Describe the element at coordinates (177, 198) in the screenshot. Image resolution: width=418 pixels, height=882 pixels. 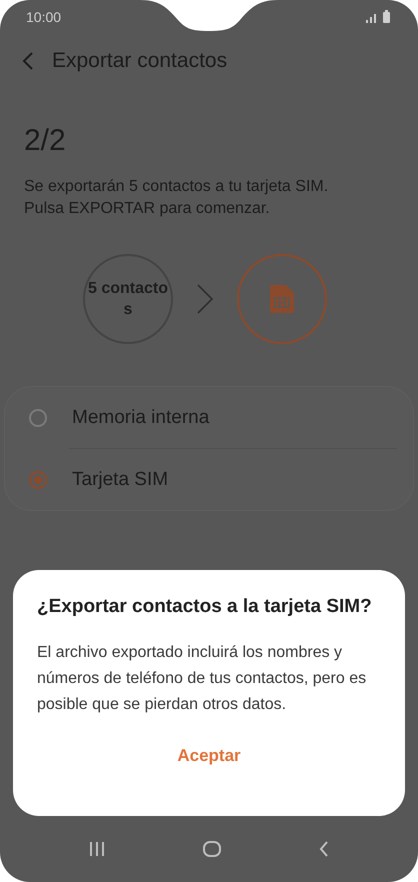
I see `description-text: Se exportarán 5 contactos a tu tarjeta SIM. Pulsa EXPORTAR para comenzar.` at that location.